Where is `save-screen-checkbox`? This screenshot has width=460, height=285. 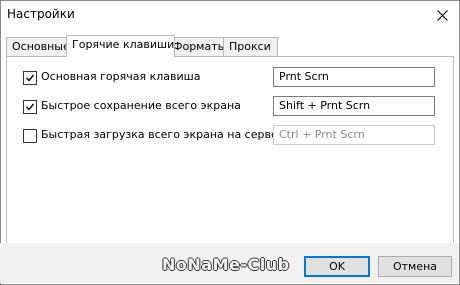
save-screen-checkbox is located at coordinates (30, 107).